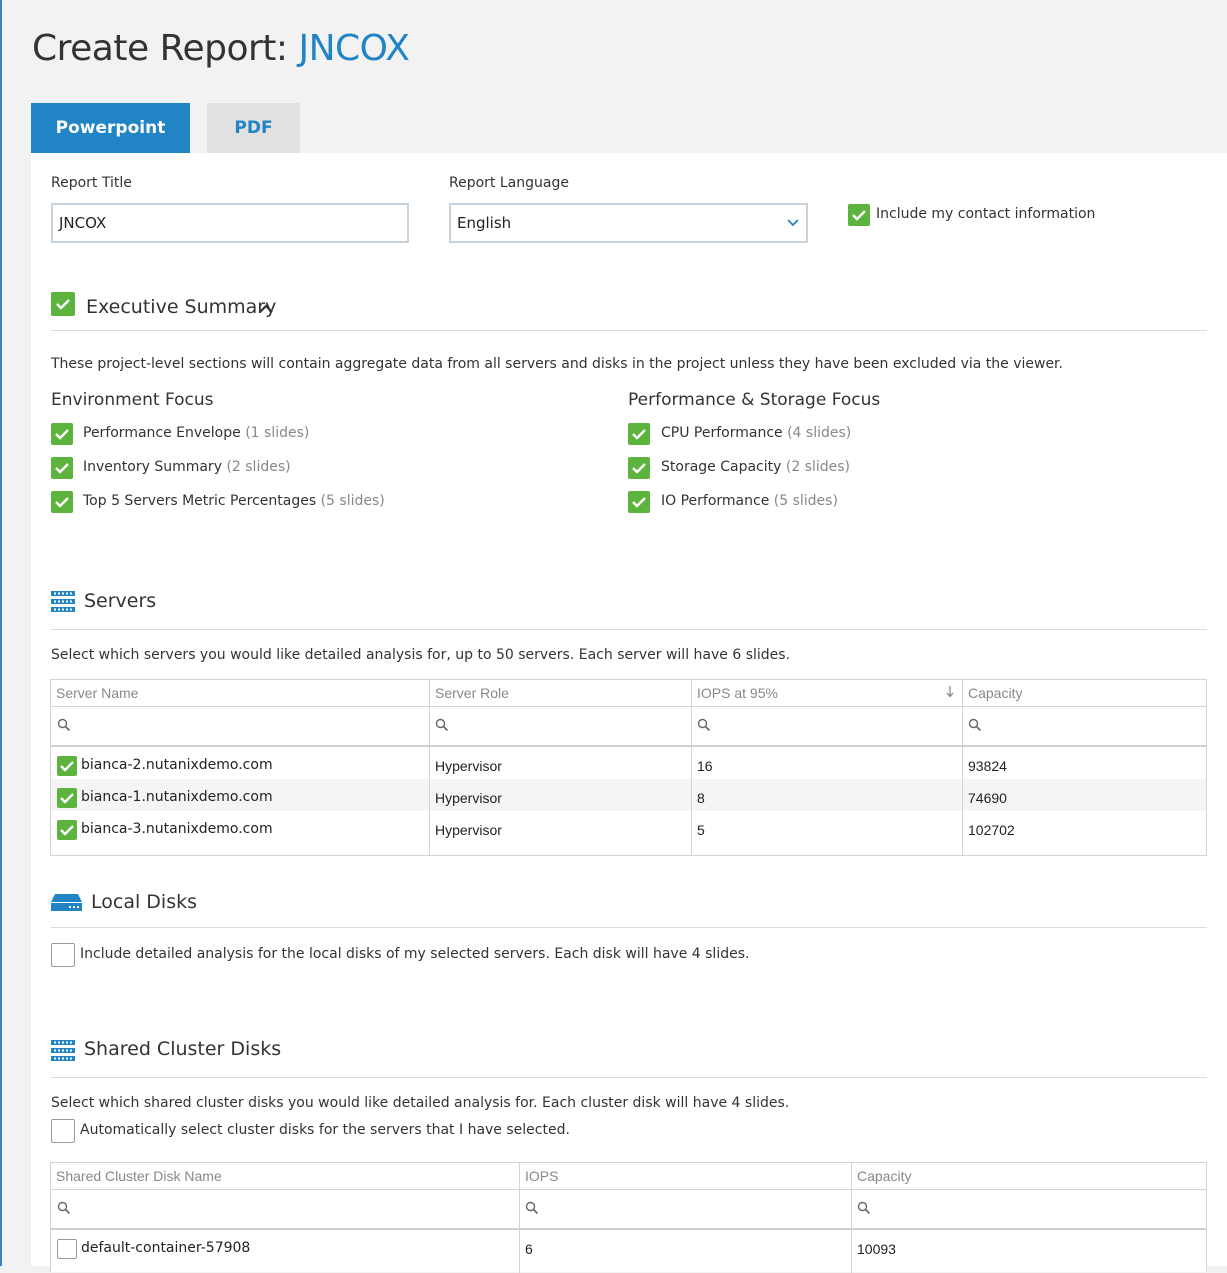 The image size is (1227, 1273). What do you see at coordinates (200, 501) in the screenshot?
I see `item-label: Top 5 Servers Metric Percentages` at bounding box center [200, 501].